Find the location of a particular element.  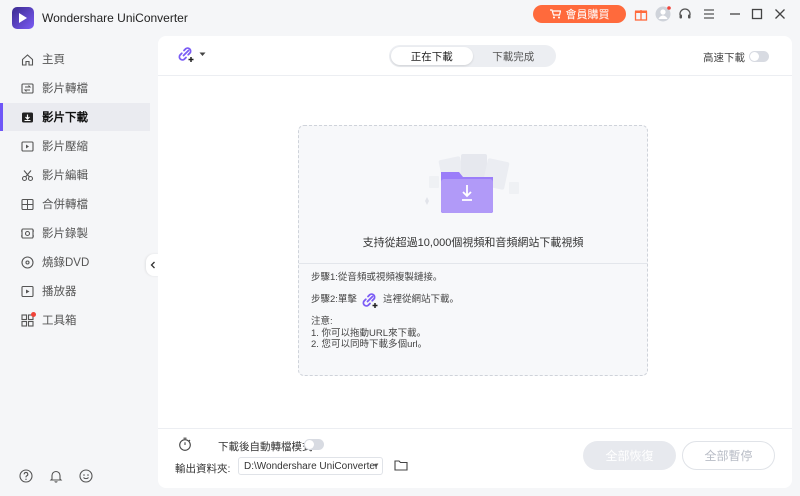

auto-convert-toggle is located at coordinates (314, 444).